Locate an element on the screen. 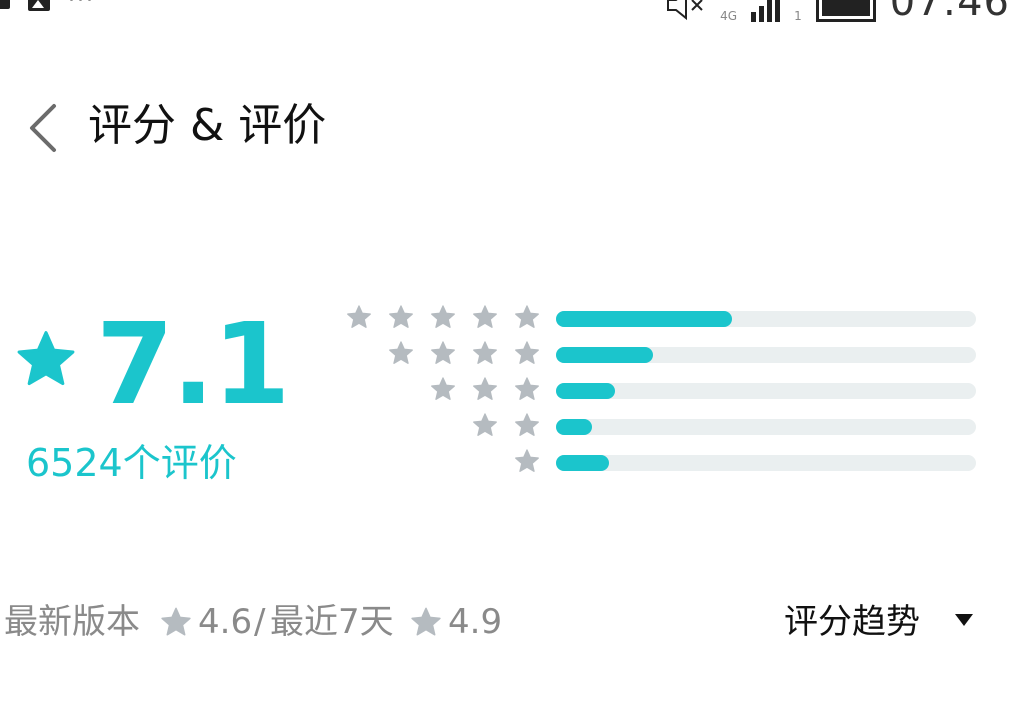 The image size is (1024, 714). distribution-row-3-star is located at coordinates (660, 390).